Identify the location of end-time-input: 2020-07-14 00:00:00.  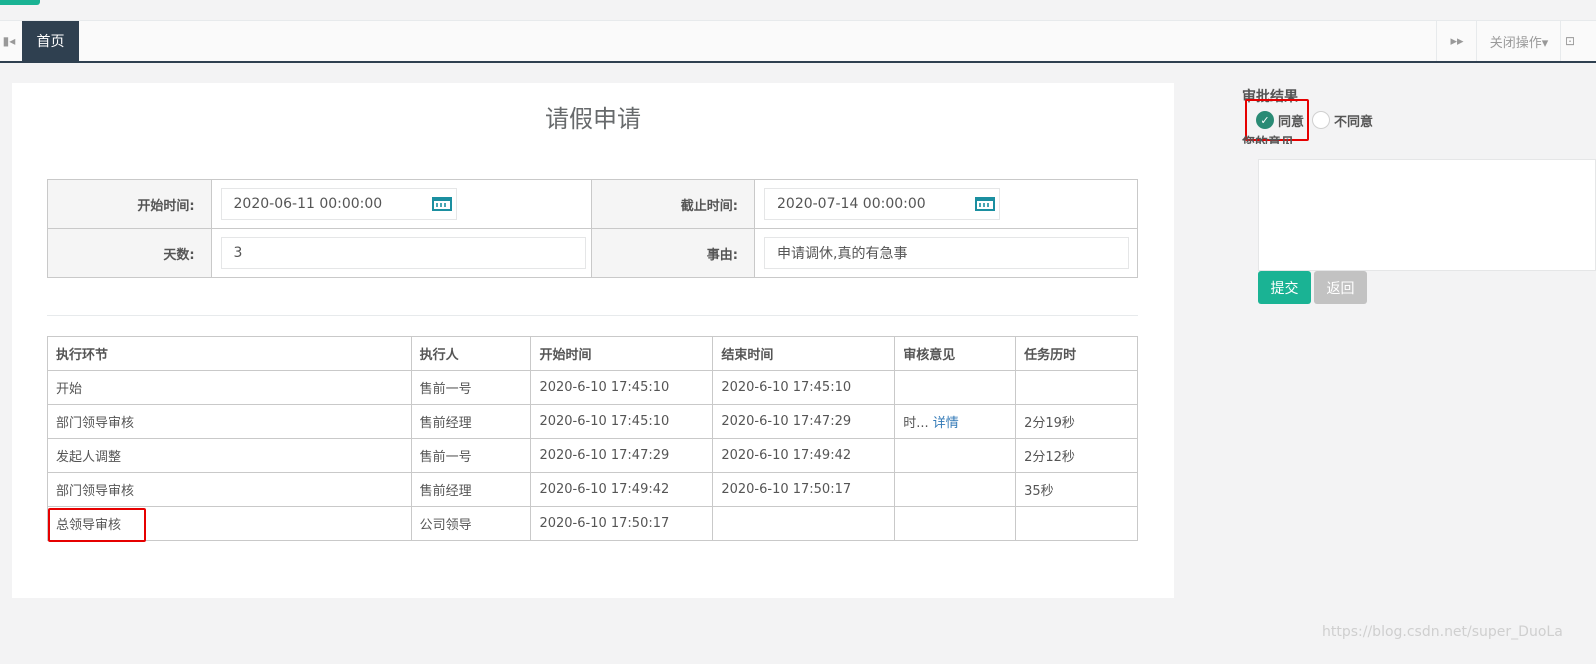
(882, 204).